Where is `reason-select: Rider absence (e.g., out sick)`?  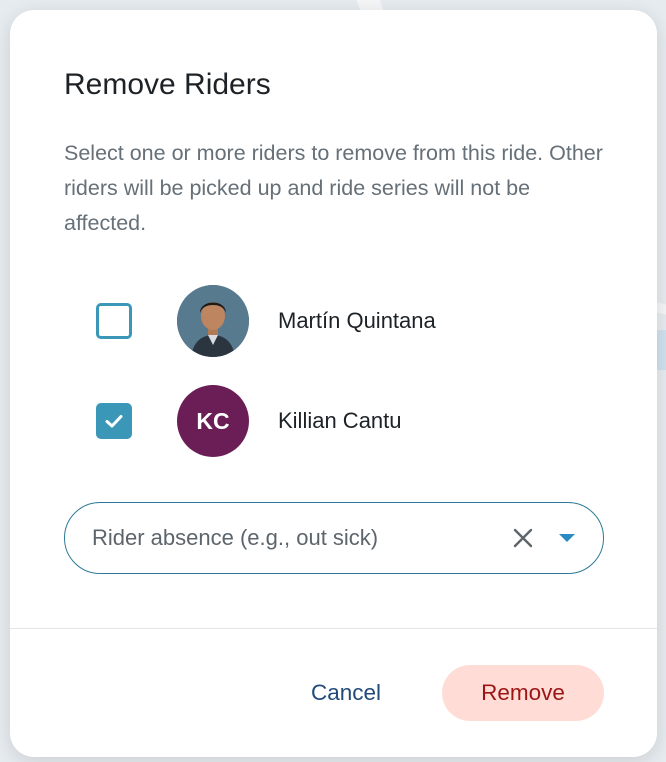 reason-select: Rider absence (e.g., out sick) is located at coordinates (334, 538).